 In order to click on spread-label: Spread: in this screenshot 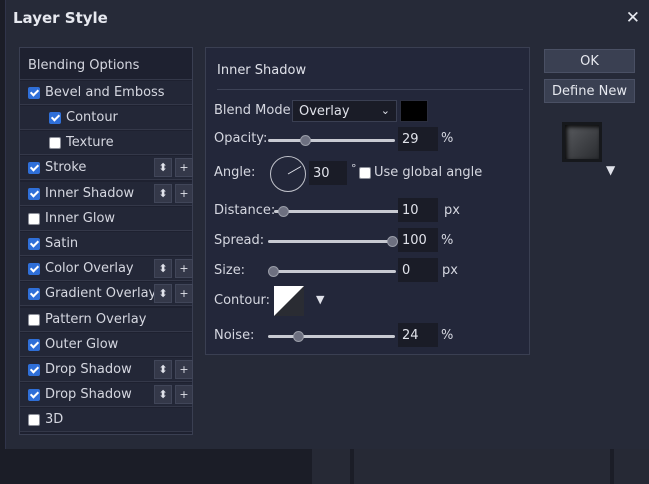, I will do `click(239, 240)`.